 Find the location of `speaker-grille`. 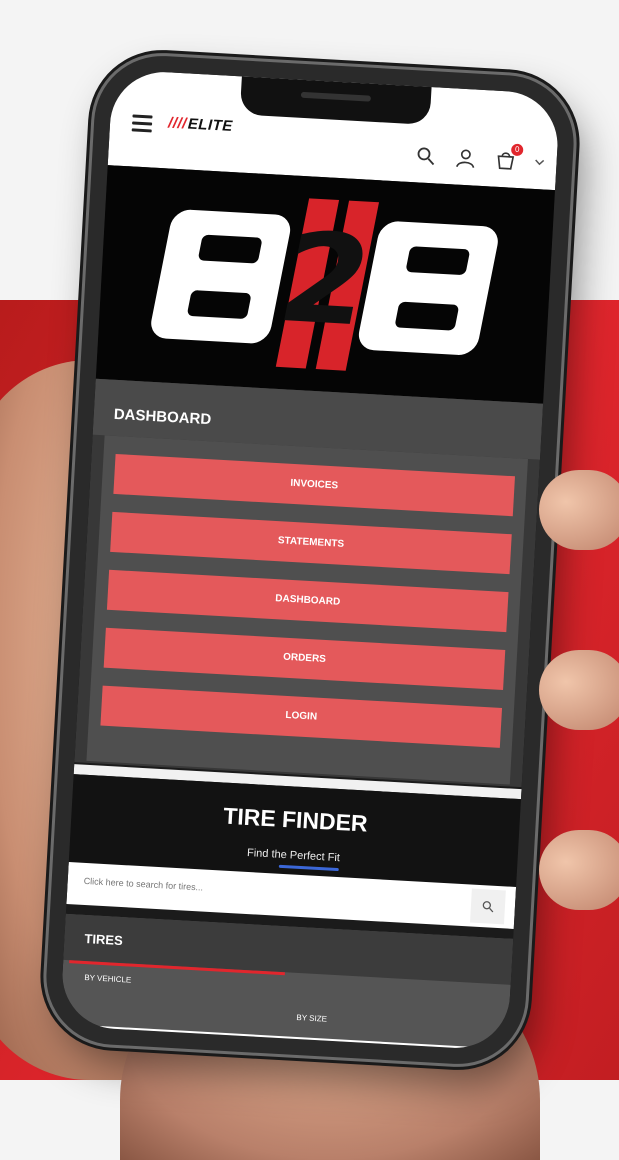

speaker-grille is located at coordinates (336, 96).